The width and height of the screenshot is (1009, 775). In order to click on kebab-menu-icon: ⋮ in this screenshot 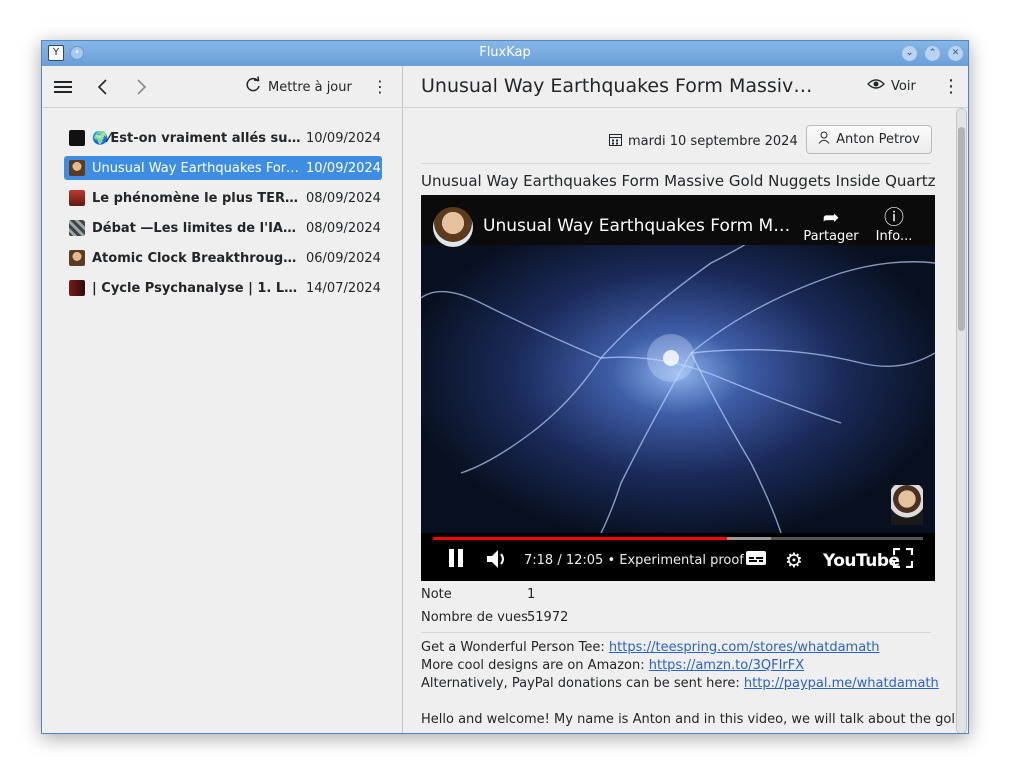, I will do `click(380, 87)`.